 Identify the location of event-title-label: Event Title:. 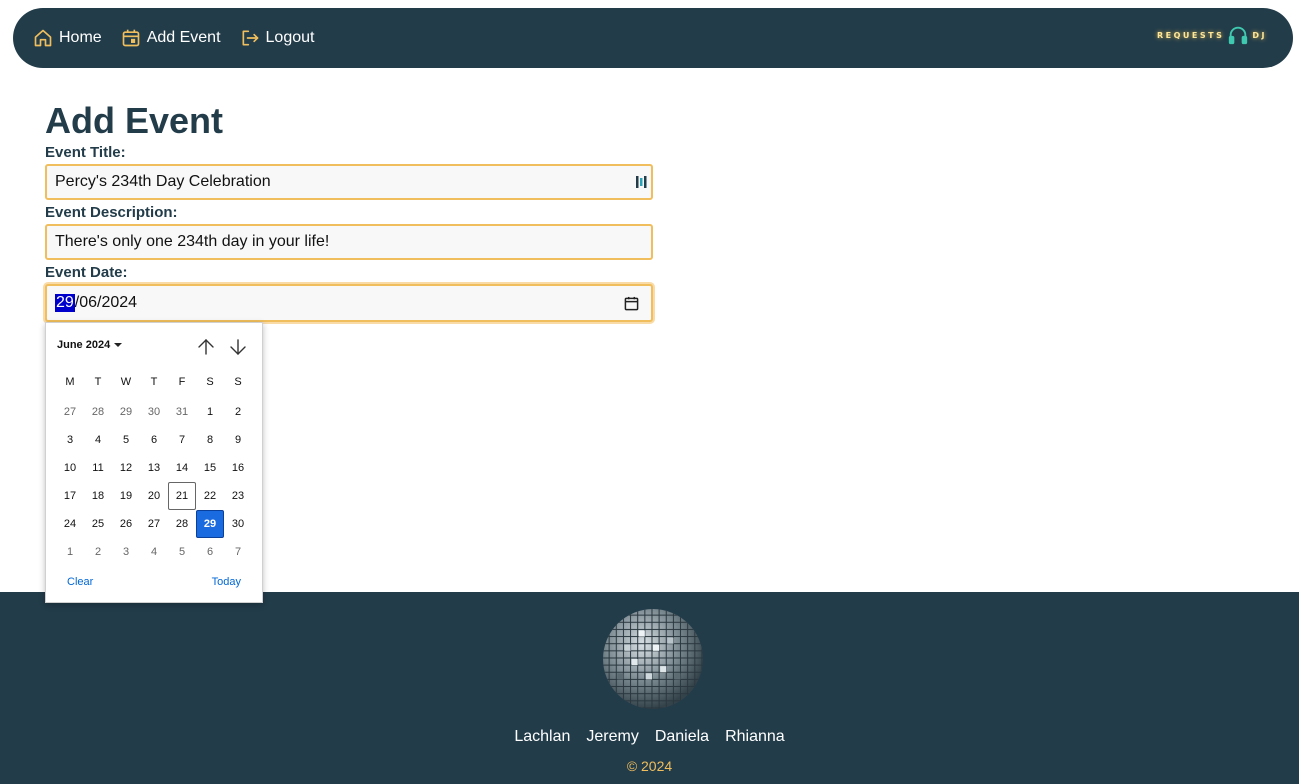
(85, 152).